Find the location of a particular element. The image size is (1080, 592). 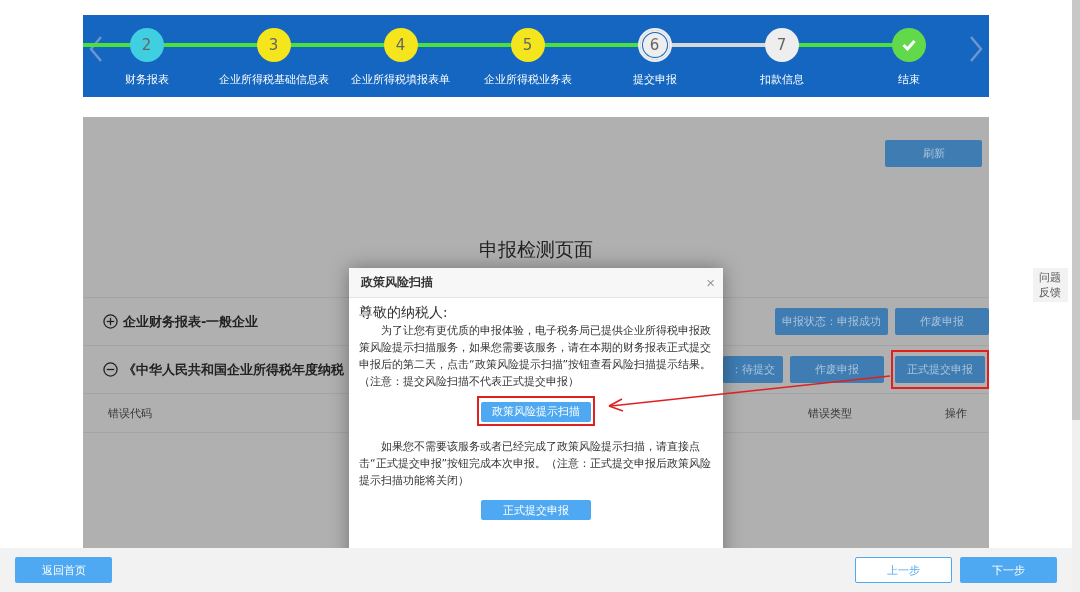

step-number: 5 is located at coordinates (527, 45).